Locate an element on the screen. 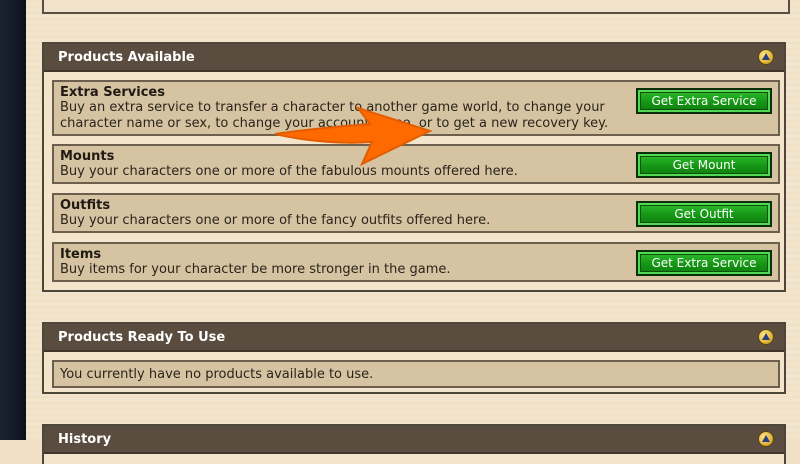 The height and width of the screenshot is (464, 800). panel-title: History is located at coordinates (85, 439).